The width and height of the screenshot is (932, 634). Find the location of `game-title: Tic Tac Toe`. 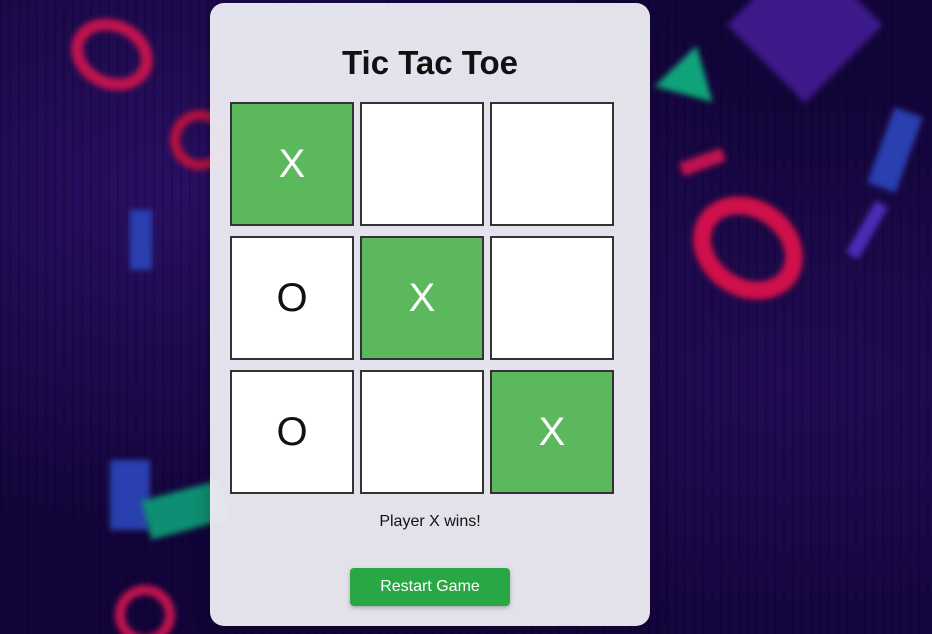

game-title: Tic Tac Toe is located at coordinates (430, 62).